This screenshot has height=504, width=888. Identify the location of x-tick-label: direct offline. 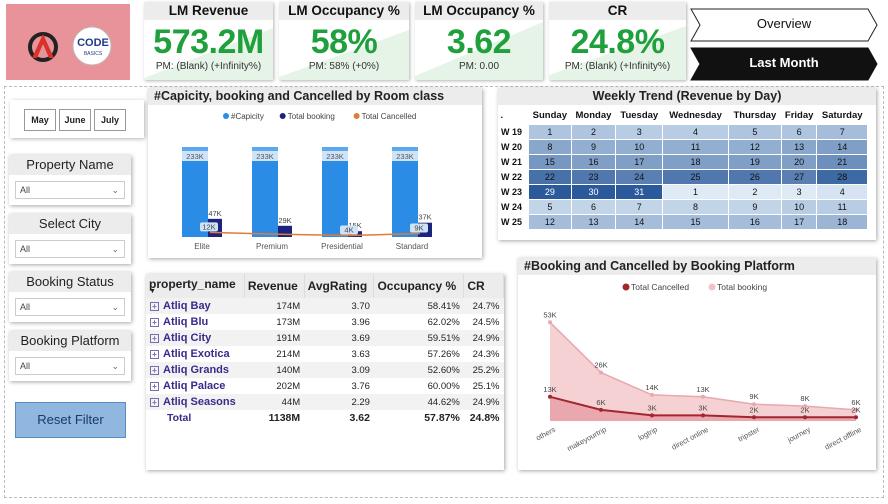
(843, 438).